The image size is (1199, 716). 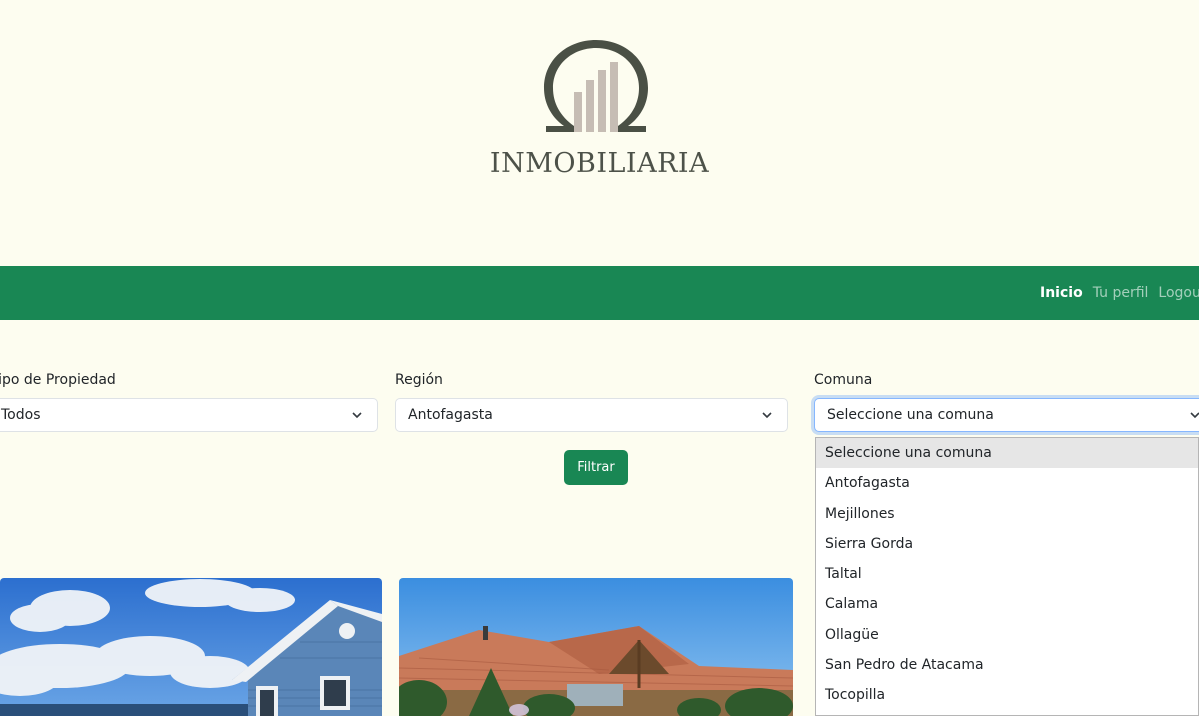 What do you see at coordinates (1007, 604) in the screenshot?
I see `comuna-option: Calama` at bounding box center [1007, 604].